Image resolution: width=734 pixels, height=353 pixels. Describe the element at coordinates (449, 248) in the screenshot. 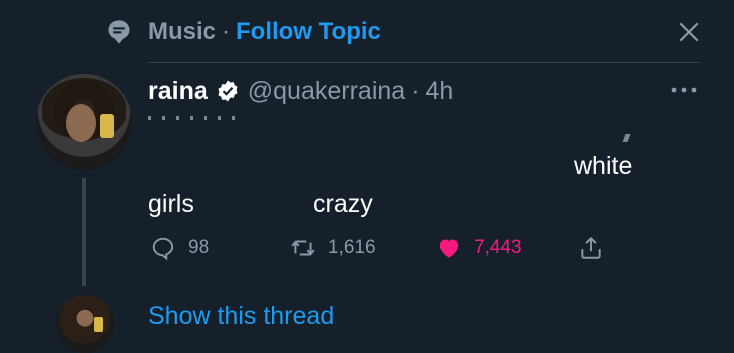

I see `heart-icon` at that location.